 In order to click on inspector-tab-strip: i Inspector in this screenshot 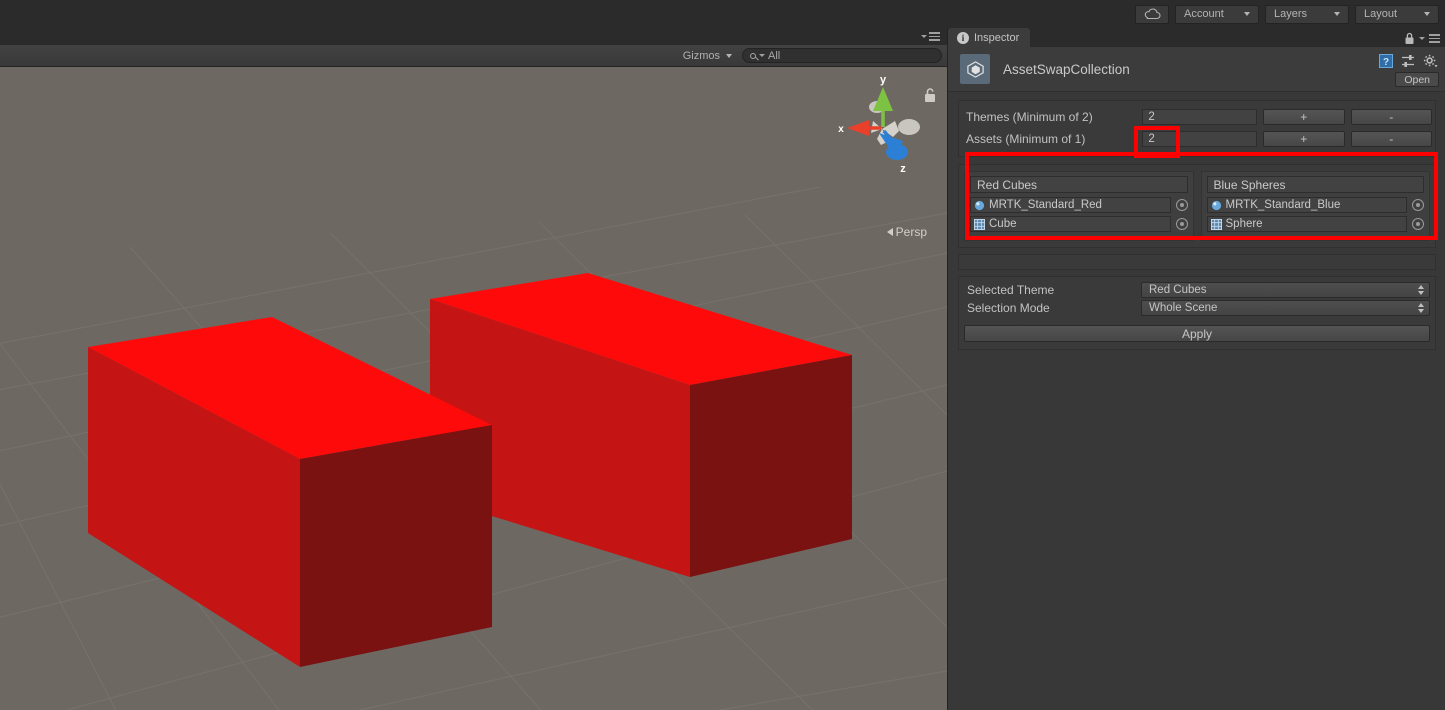, I will do `click(1196, 37)`.